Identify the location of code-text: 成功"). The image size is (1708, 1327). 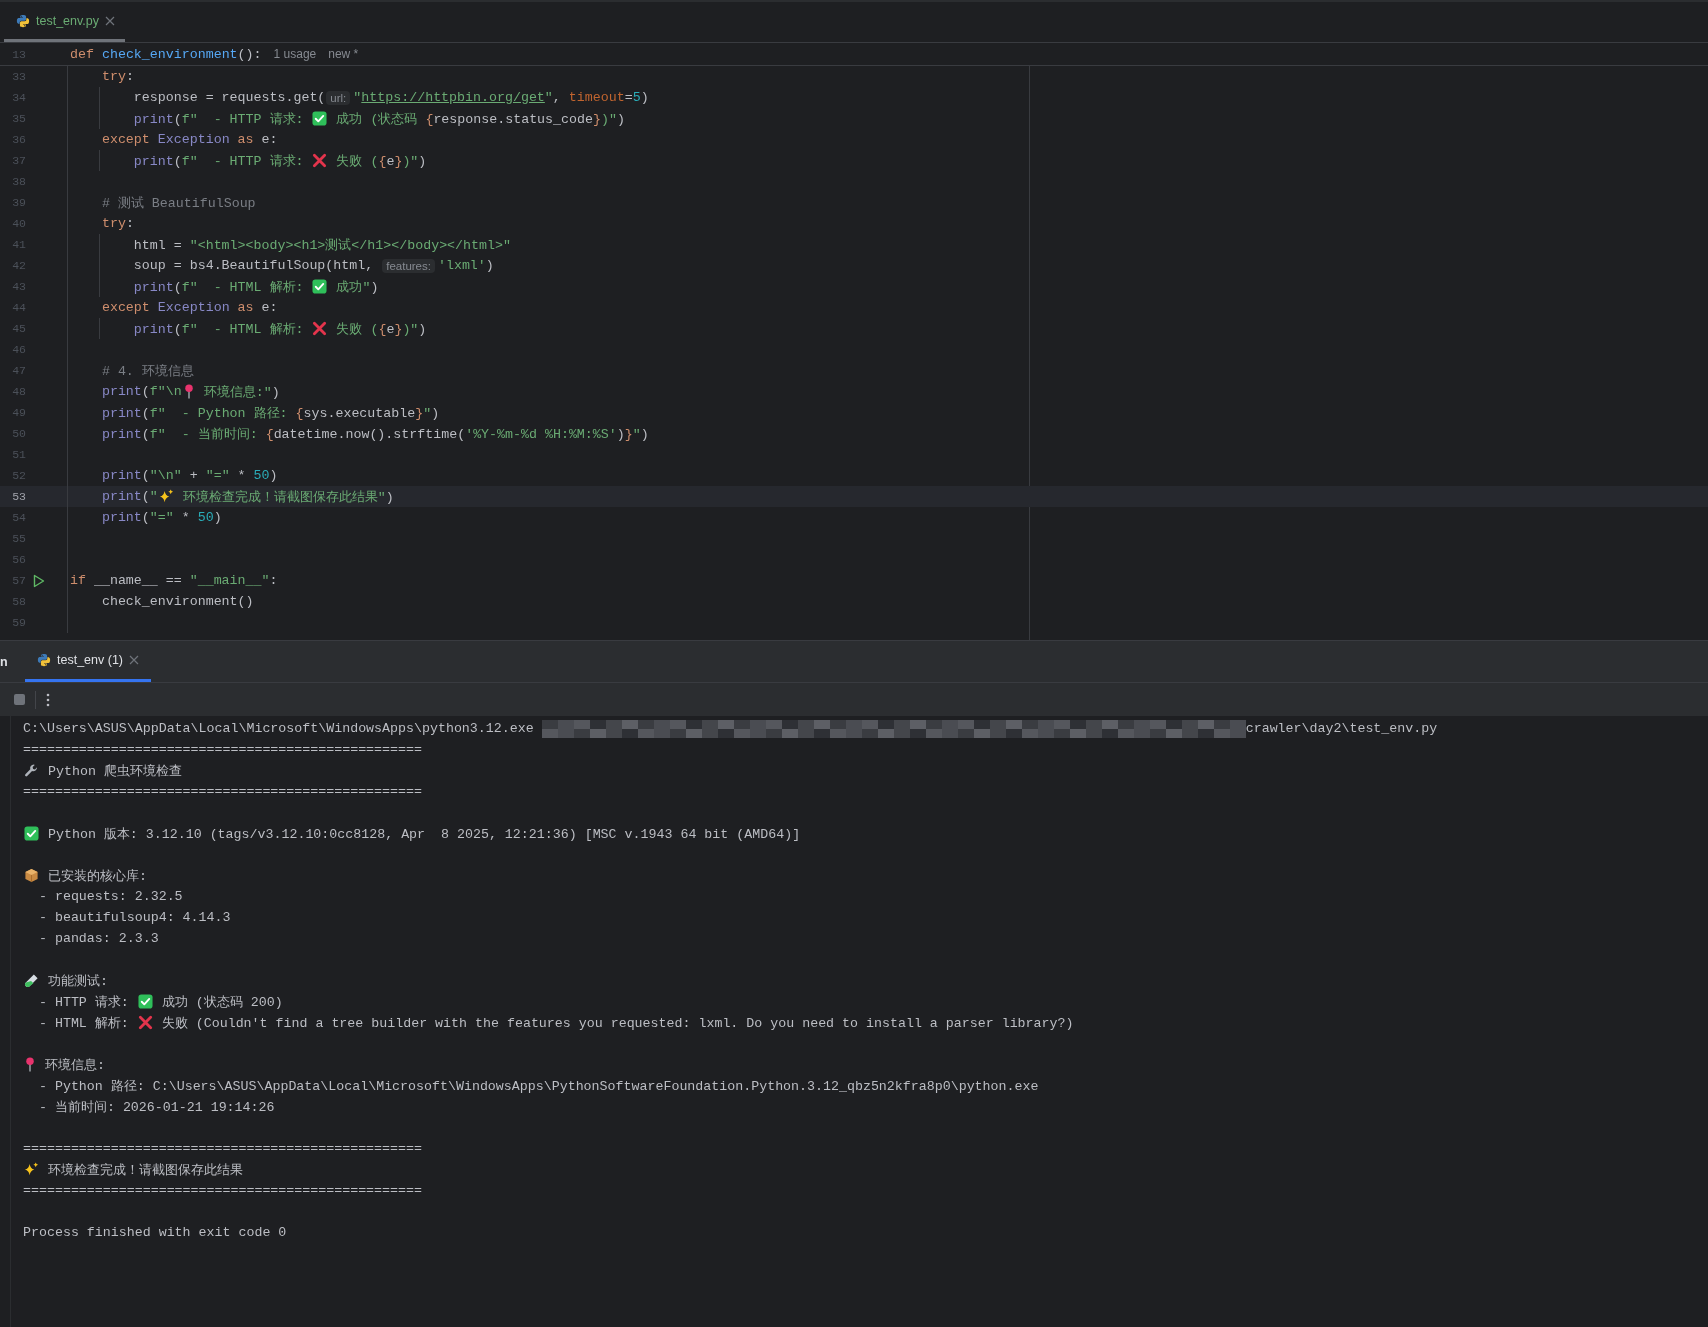
(357, 287).